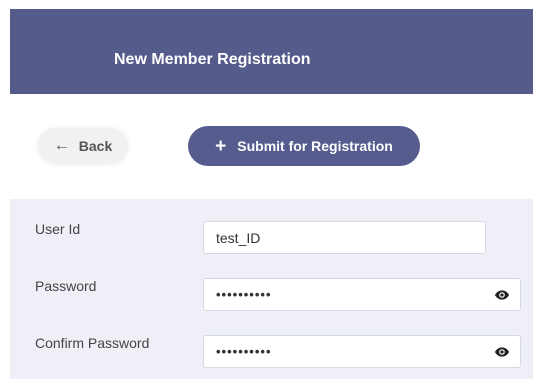 The width and height of the screenshot is (533, 379). What do you see at coordinates (244, 351) in the screenshot?
I see `confirm-password-value: ••••••••••` at bounding box center [244, 351].